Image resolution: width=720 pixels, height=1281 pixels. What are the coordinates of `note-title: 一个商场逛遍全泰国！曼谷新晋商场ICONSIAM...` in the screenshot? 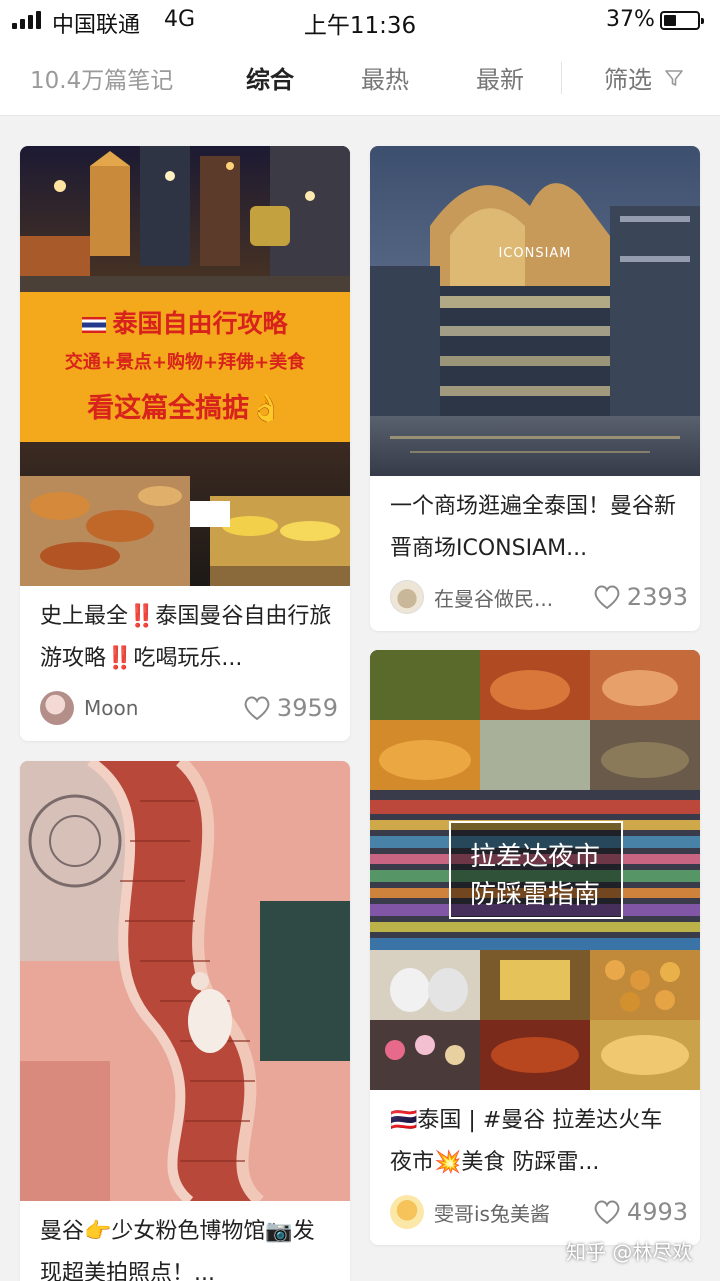 It's located at (533, 527).